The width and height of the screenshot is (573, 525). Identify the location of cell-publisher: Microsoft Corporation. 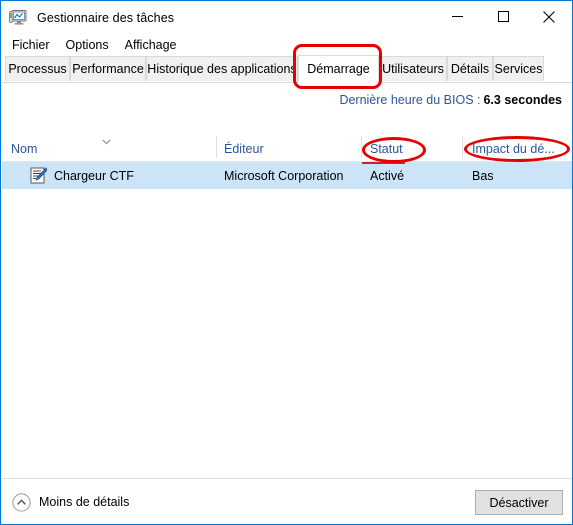
(284, 175).